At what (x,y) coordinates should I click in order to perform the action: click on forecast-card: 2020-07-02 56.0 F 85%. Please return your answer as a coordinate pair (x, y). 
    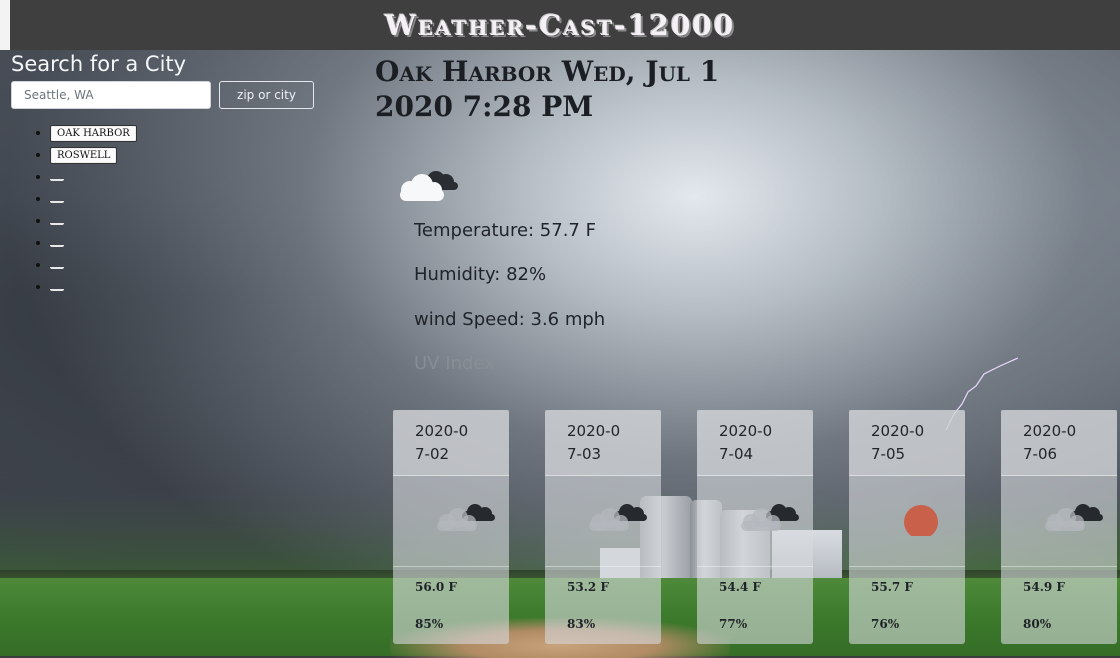
    Looking at the image, I should click on (451, 527).